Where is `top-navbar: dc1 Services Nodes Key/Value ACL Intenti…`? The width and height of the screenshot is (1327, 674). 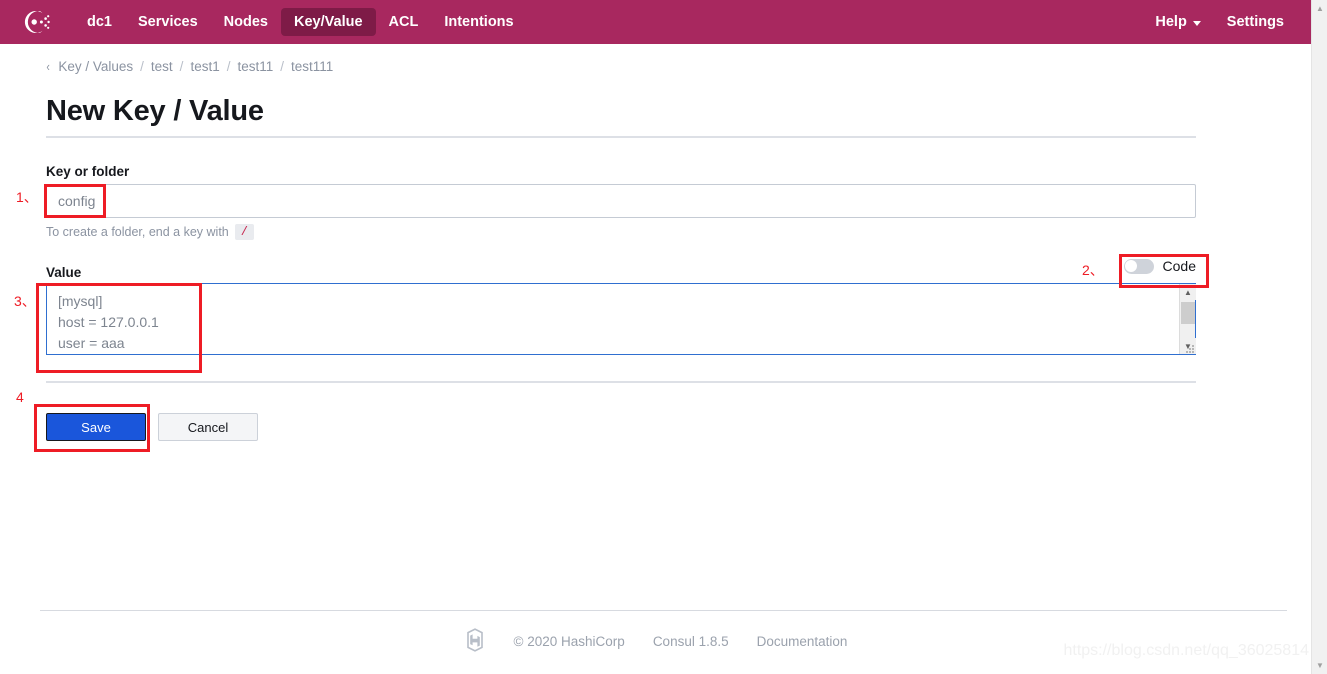 top-navbar: dc1 Services Nodes Key/Value ACL Intenti… is located at coordinates (655, 22).